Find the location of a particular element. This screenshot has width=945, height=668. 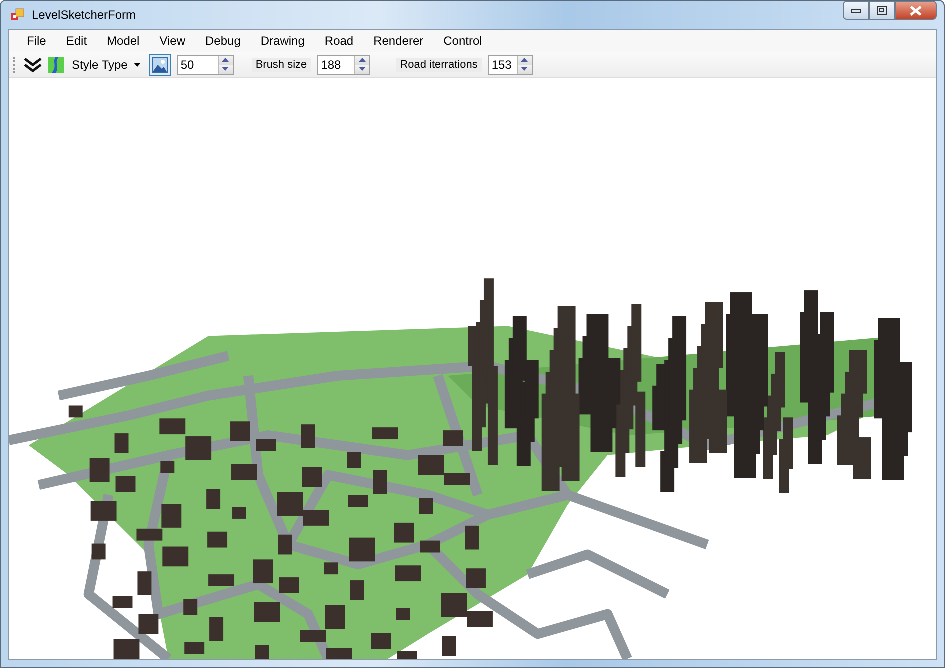

style-type-dropdown: Style Type is located at coordinates (106, 65).